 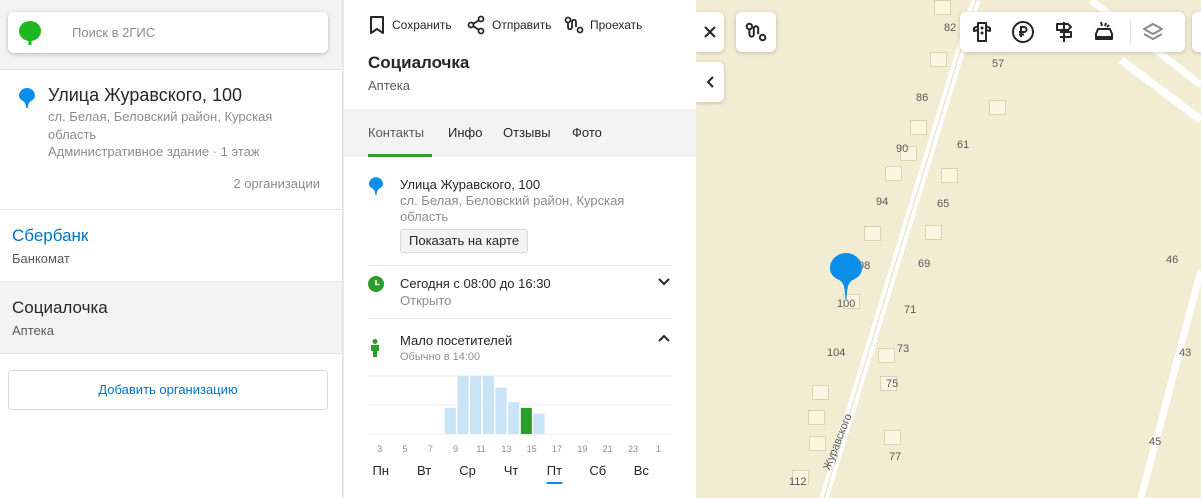 I want to click on detail-tabs: Контакты Инфо Отзывы Фото, so click(x=520, y=133).